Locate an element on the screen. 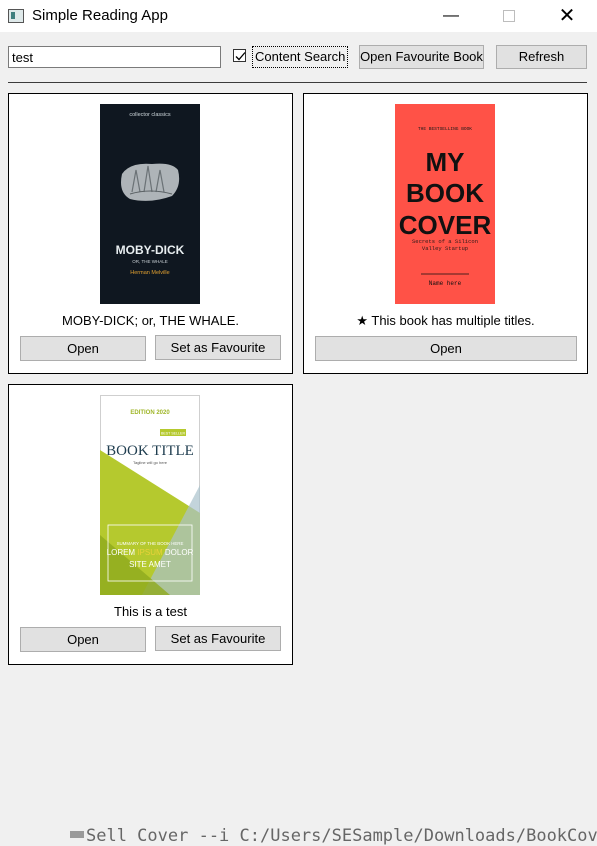 This screenshot has width=597, height=846. title-bar: Simple Reading App — ✕ is located at coordinates (298, 16).